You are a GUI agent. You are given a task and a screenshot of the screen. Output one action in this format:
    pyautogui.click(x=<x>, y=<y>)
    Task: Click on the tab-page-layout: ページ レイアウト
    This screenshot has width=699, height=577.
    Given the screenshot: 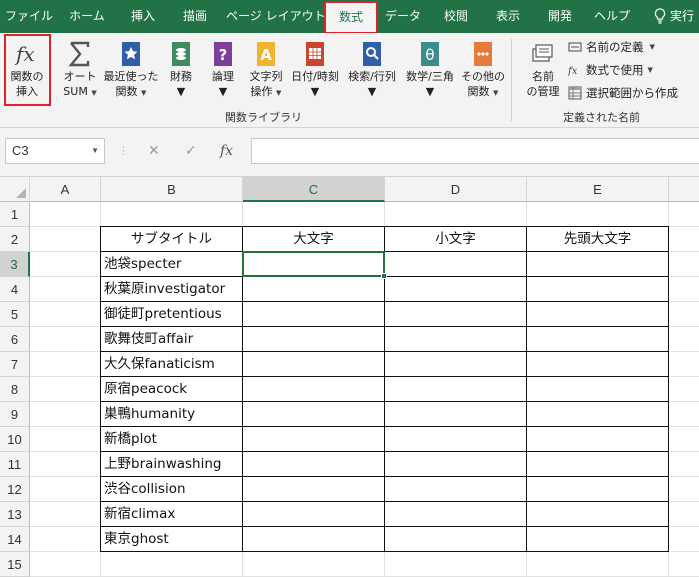 What is the action you would take?
    pyautogui.click(x=276, y=16)
    